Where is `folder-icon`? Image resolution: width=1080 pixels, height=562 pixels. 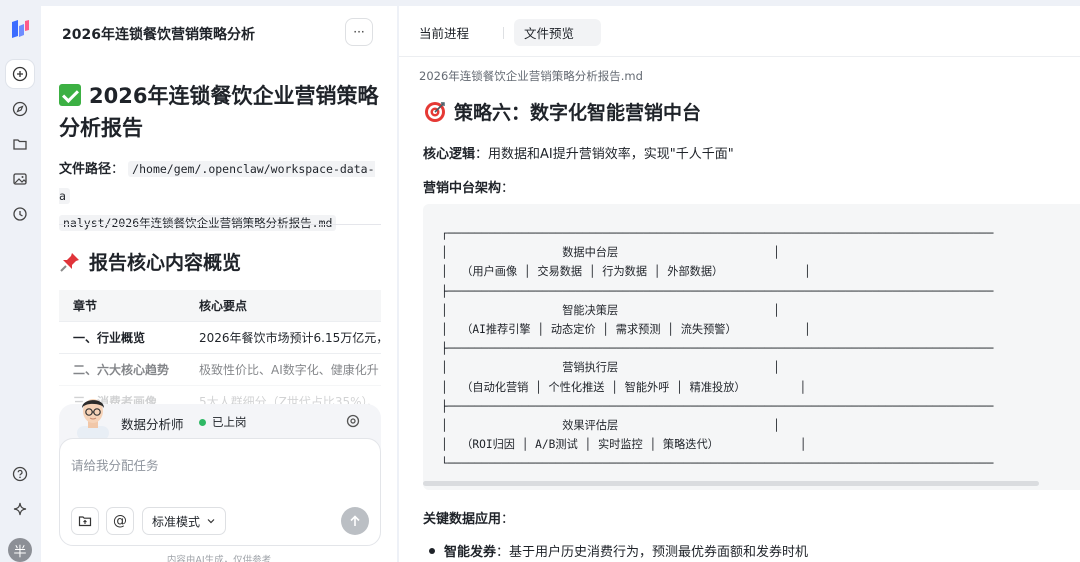 folder-icon is located at coordinates (20, 144).